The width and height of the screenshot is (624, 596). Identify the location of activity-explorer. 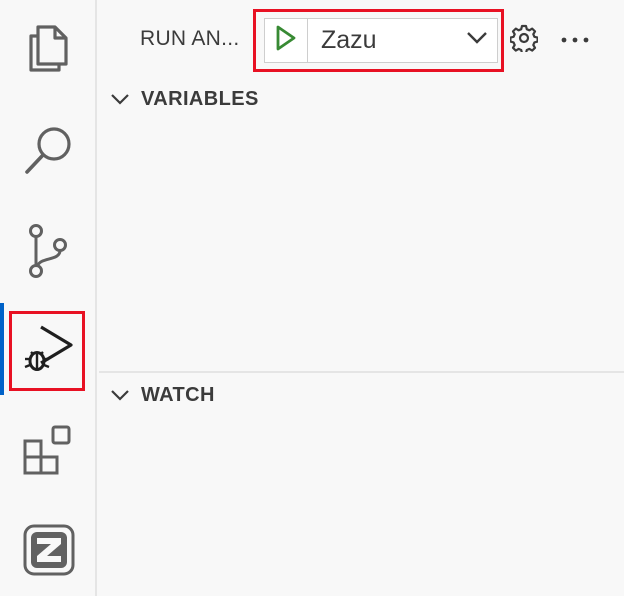
(48, 46).